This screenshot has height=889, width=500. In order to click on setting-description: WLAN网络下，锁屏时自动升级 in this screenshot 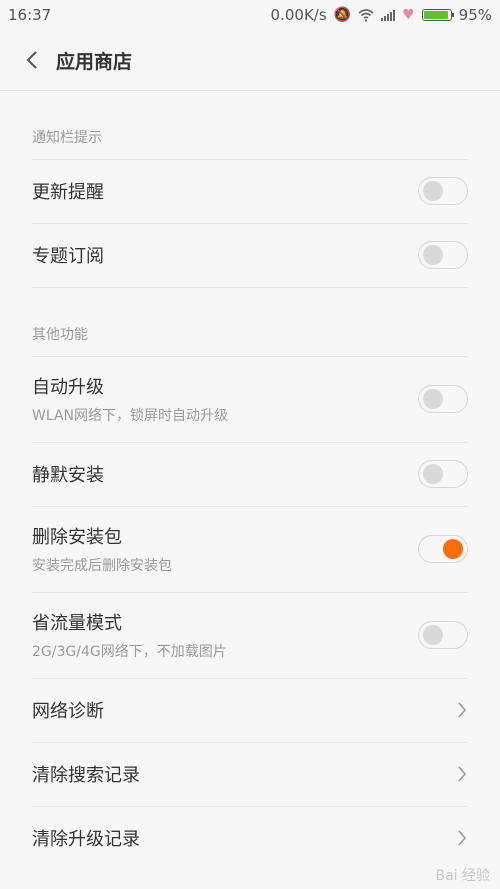, I will do `click(130, 416)`.